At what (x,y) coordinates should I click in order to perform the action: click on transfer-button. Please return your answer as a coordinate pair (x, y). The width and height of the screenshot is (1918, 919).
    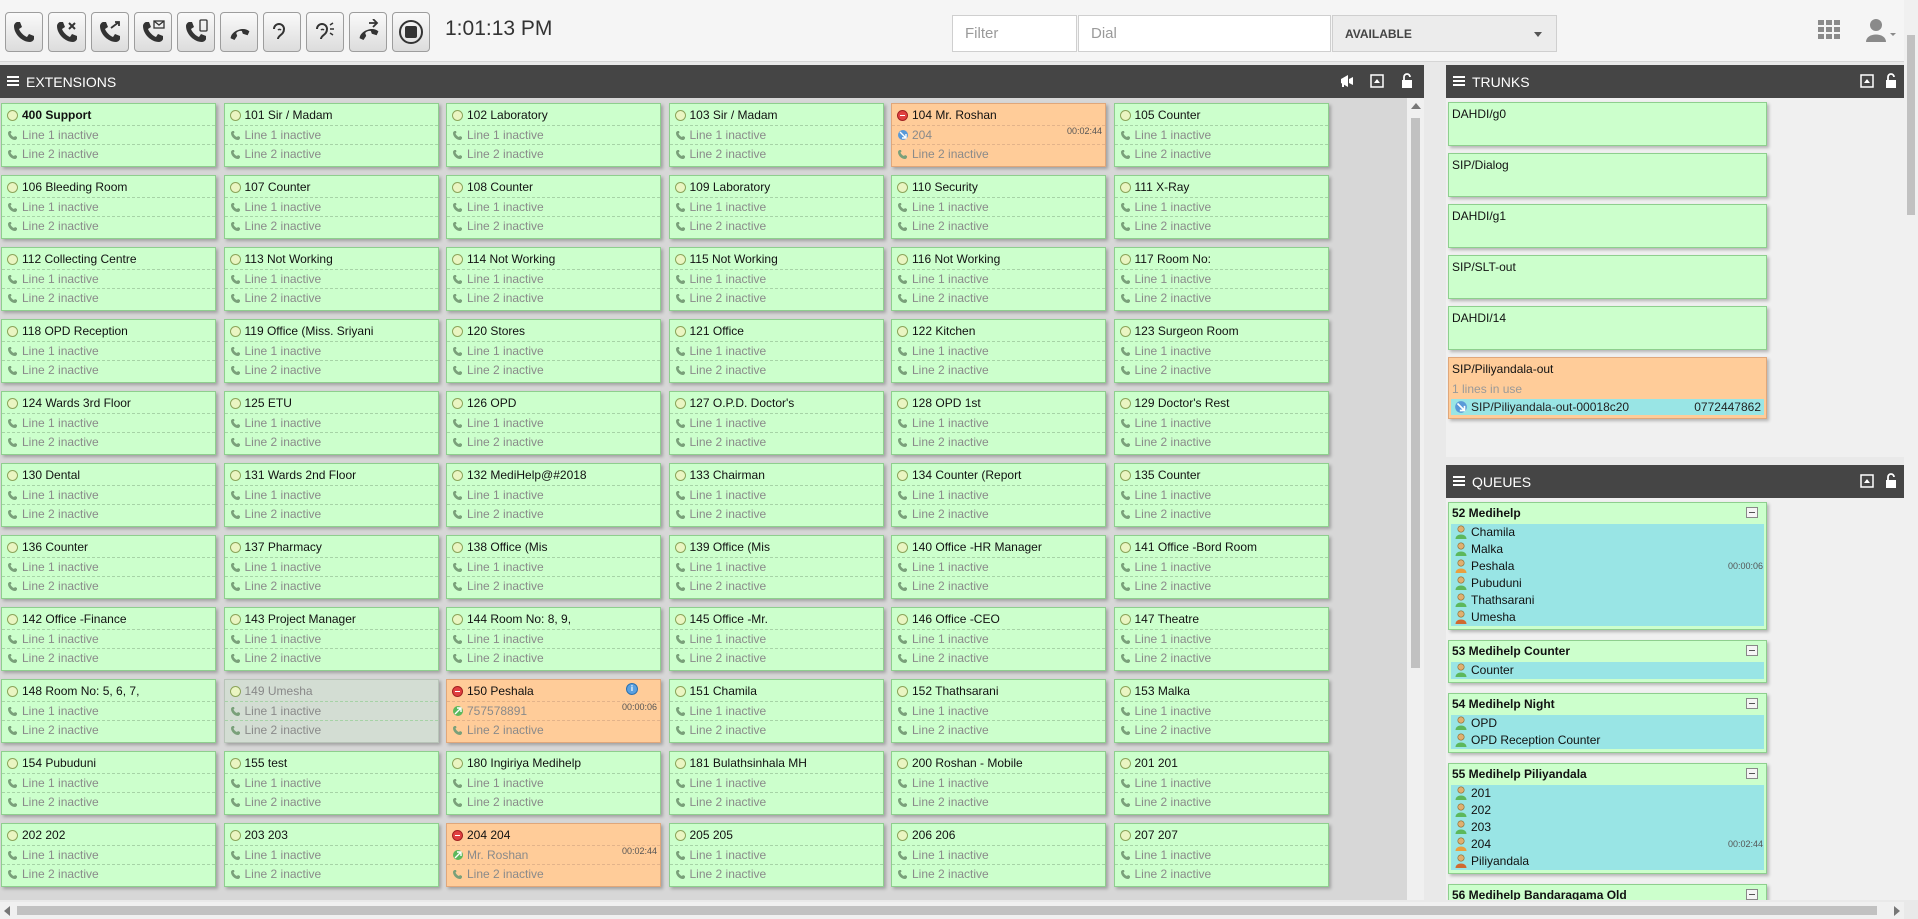
    Looking at the image, I should click on (110, 32).